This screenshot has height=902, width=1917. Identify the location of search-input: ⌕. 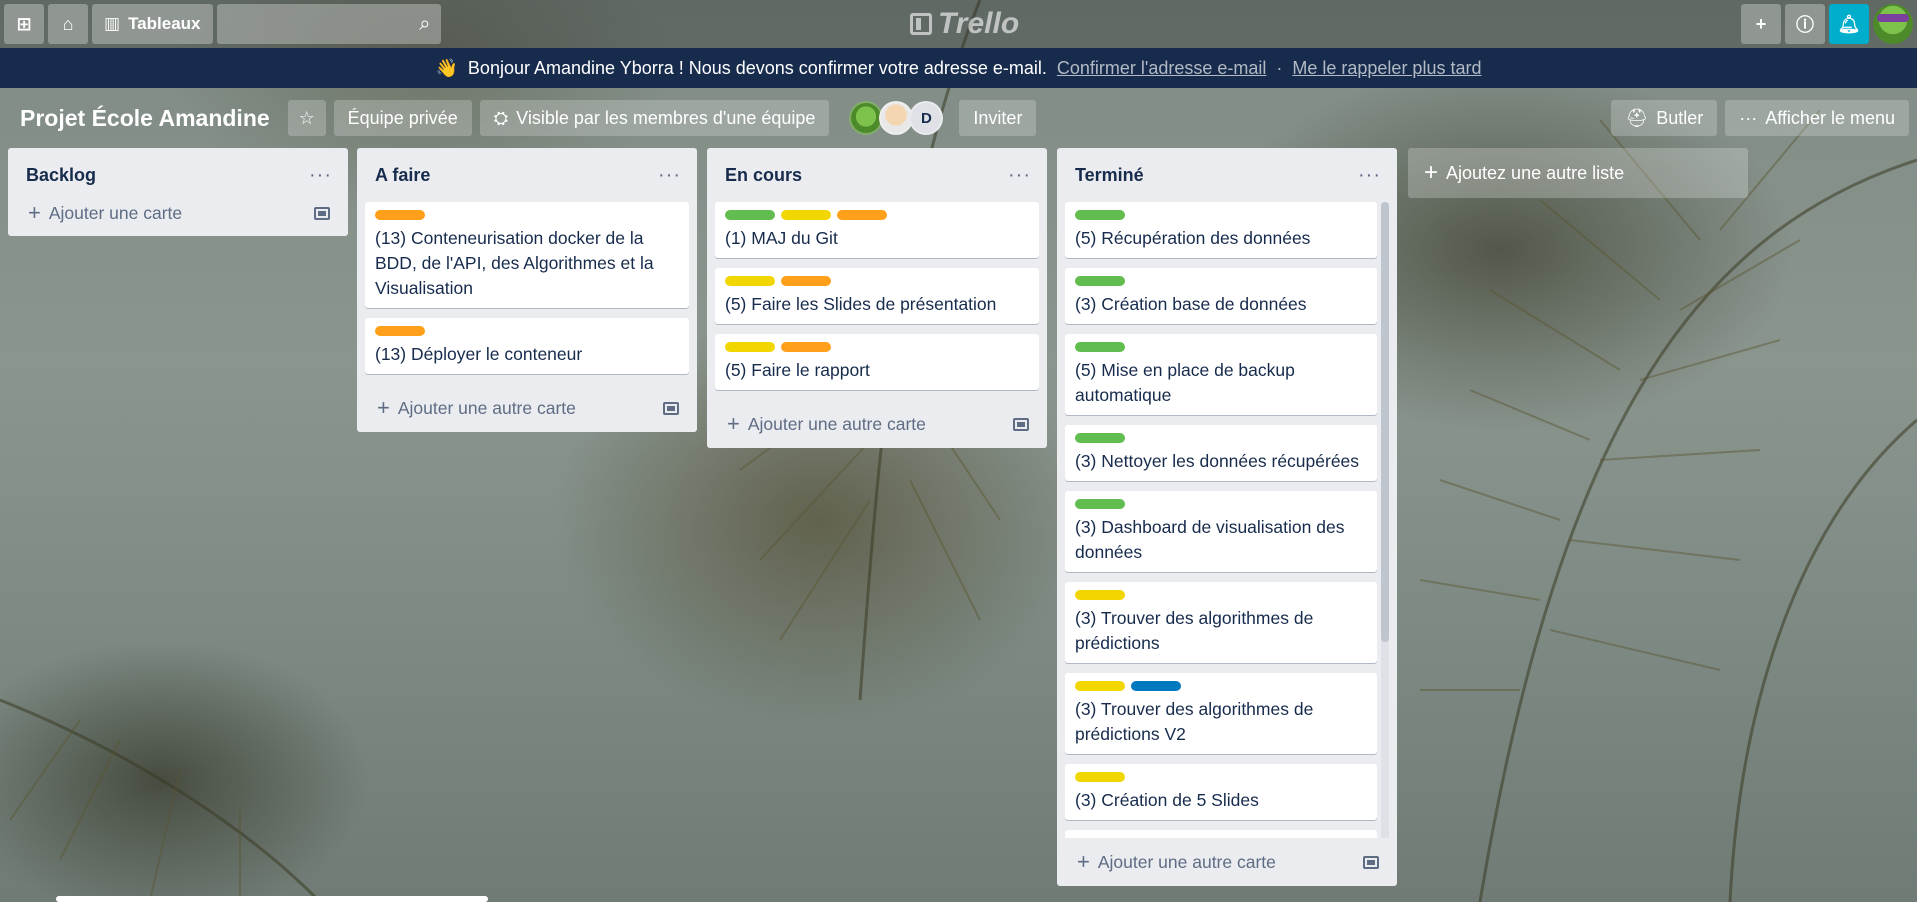
(328, 24).